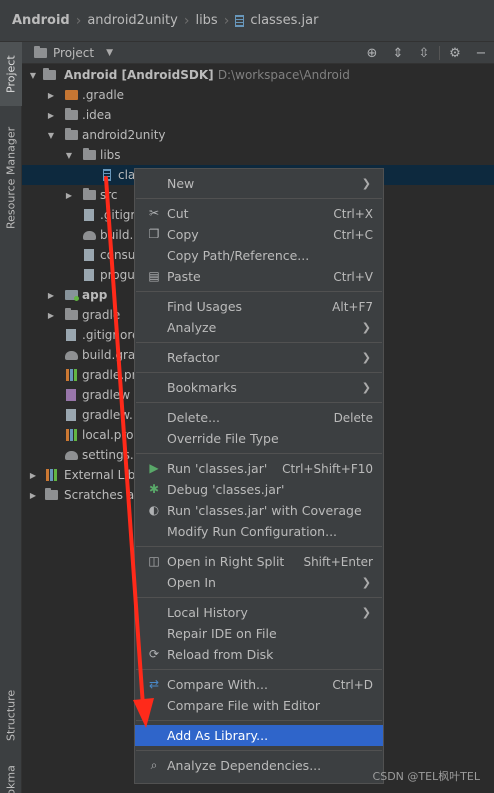  What do you see at coordinates (11, 74) in the screenshot?
I see `tab-project: Project` at bounding box center [11, 74].